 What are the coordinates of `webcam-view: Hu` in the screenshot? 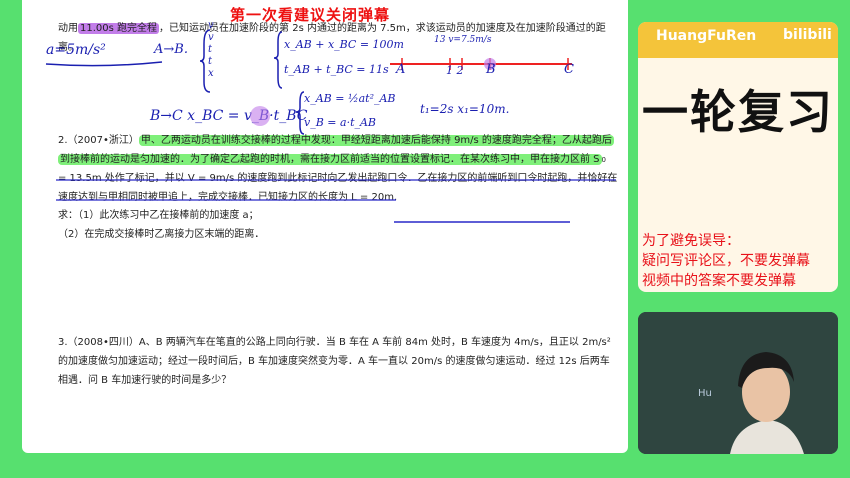 It's located at (738, 383).